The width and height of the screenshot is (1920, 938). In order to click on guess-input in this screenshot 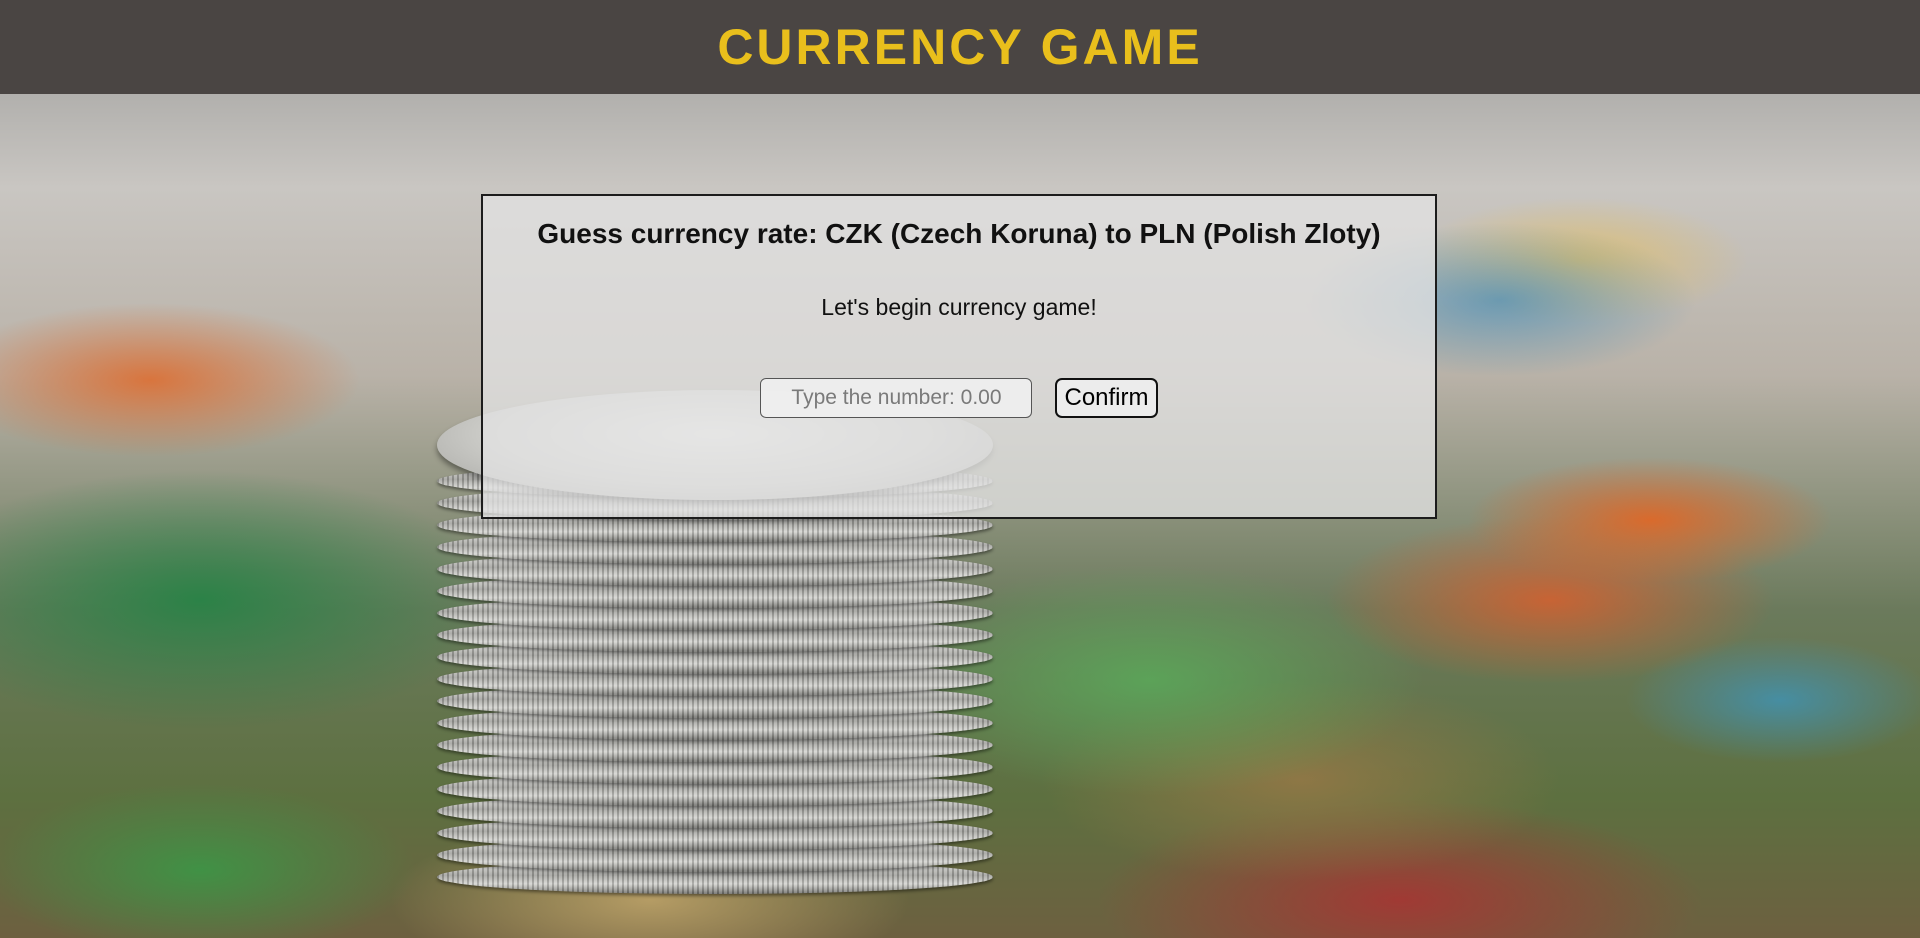, I will do `click(896, 398)`.